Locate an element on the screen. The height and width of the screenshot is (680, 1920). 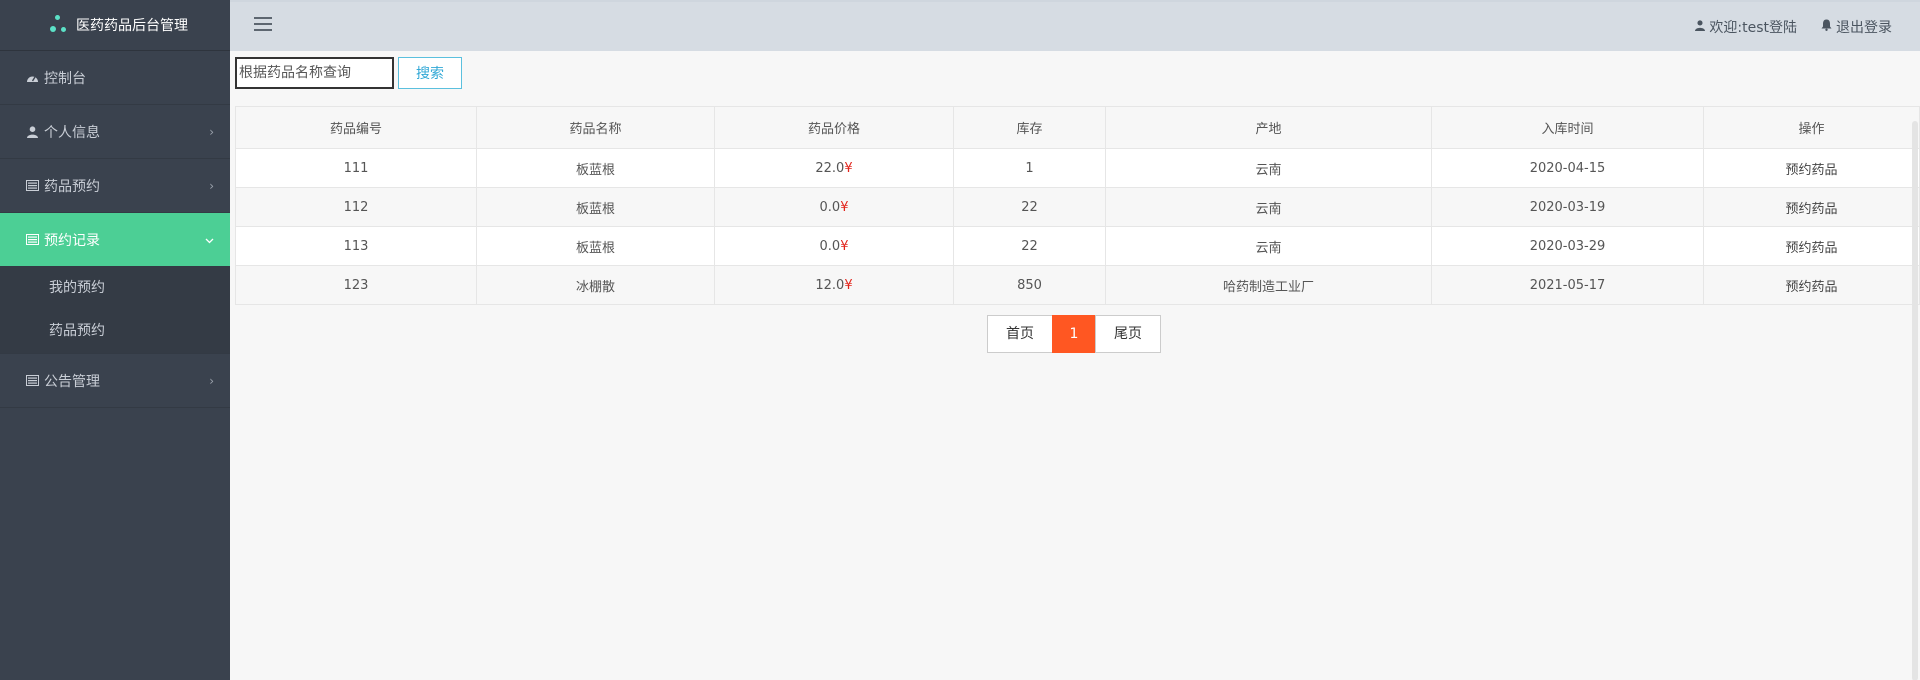
column-header-origin: 产地 is located at coordinates (1268, 127).